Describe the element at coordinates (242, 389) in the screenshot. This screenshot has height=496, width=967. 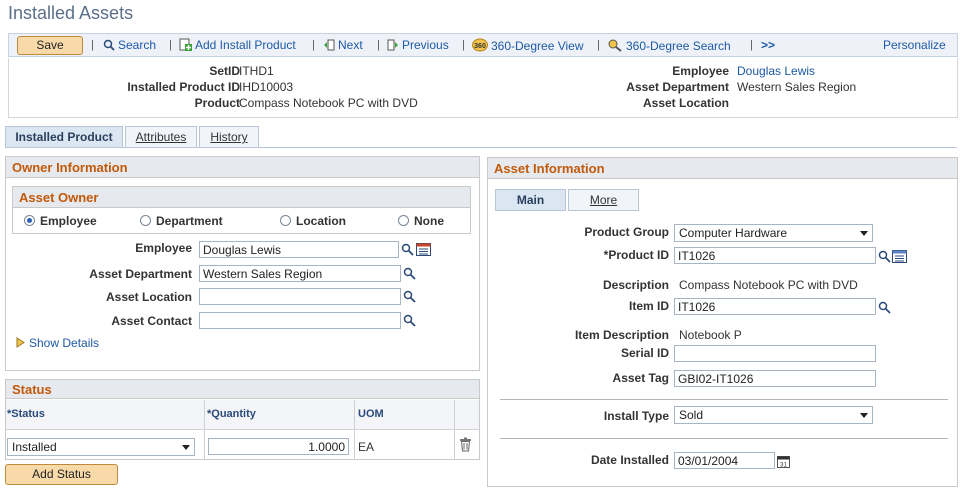
I see `status-title: Status` at that location.